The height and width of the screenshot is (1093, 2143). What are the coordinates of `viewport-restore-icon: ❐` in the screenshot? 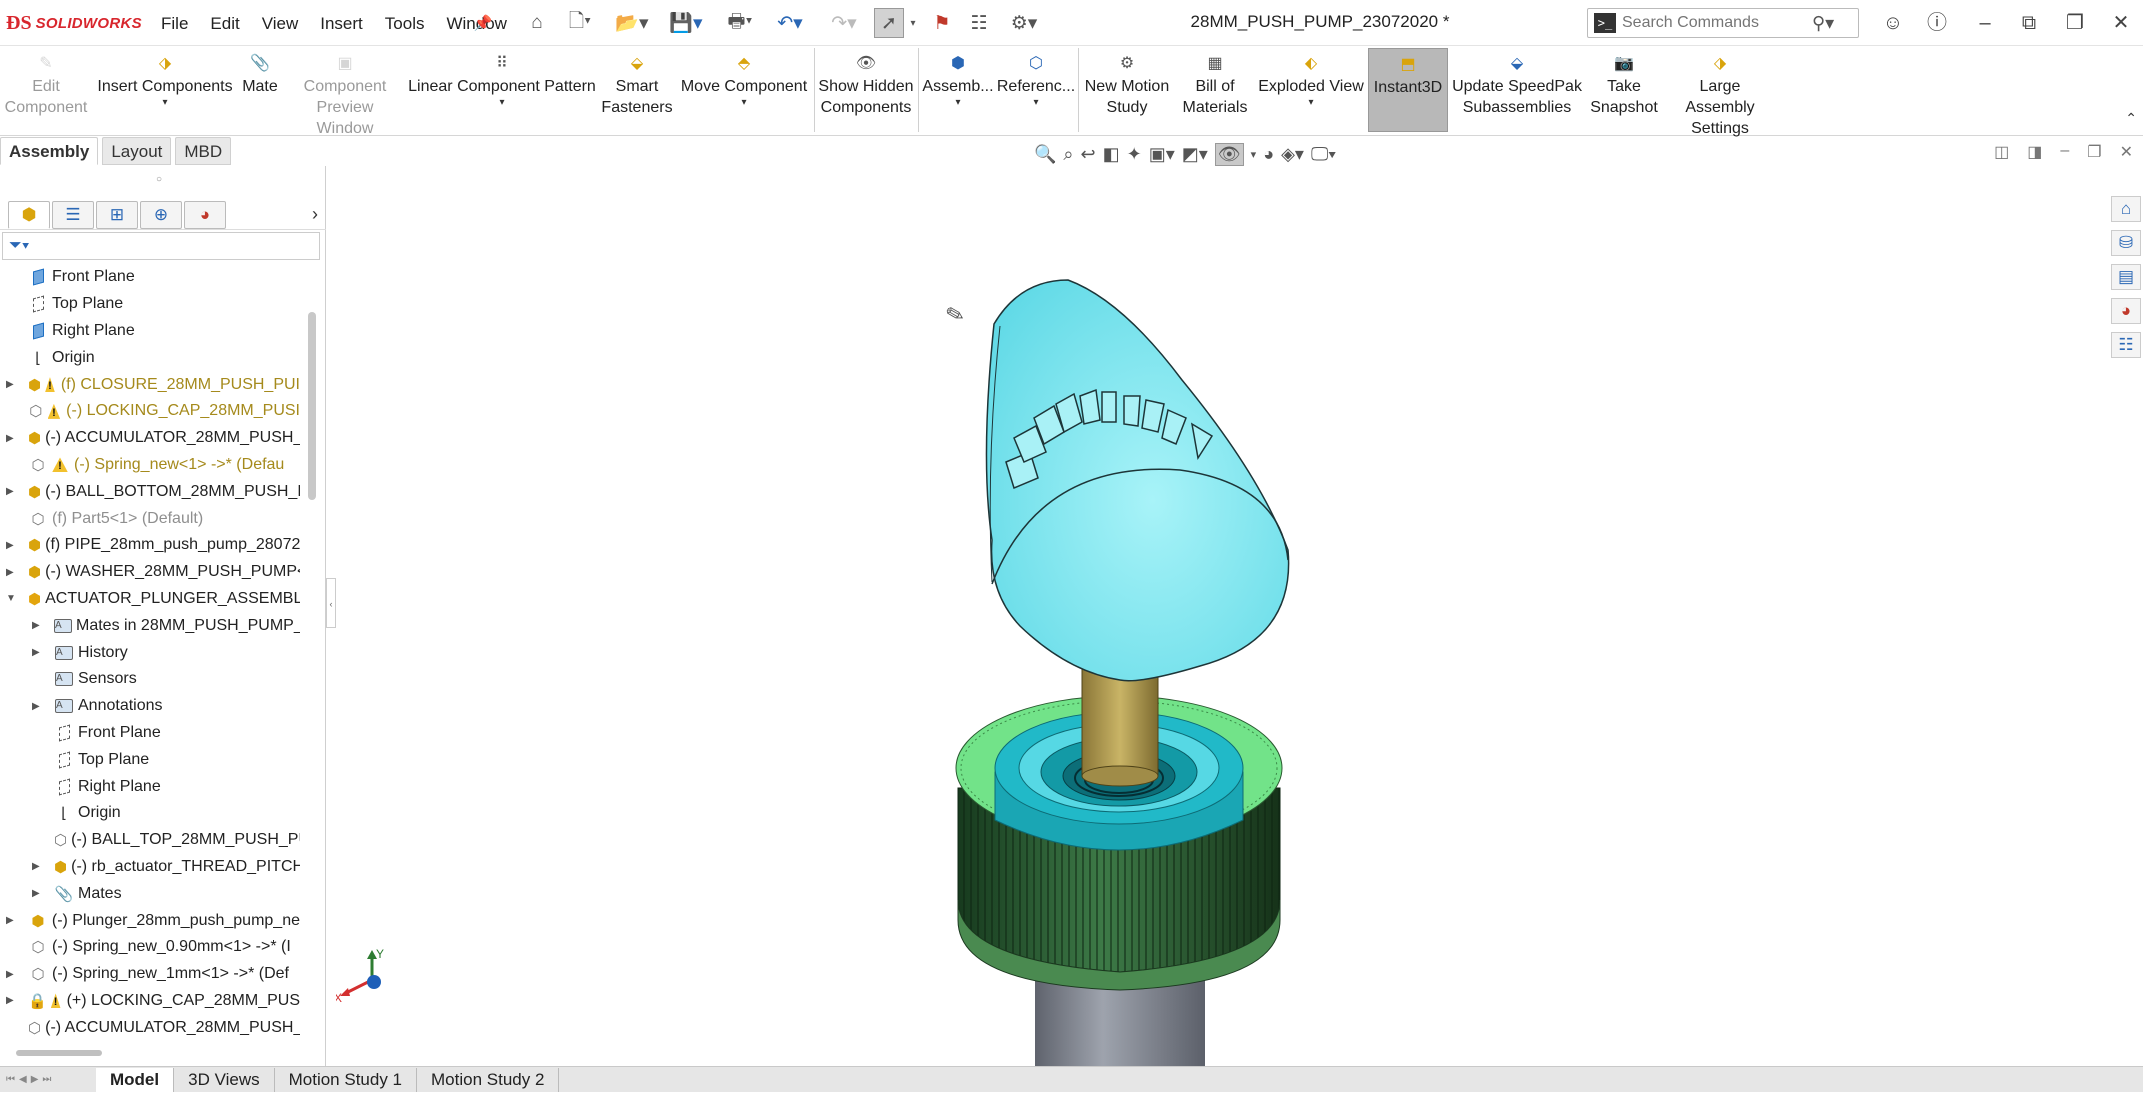 It's located at (2094, 152).